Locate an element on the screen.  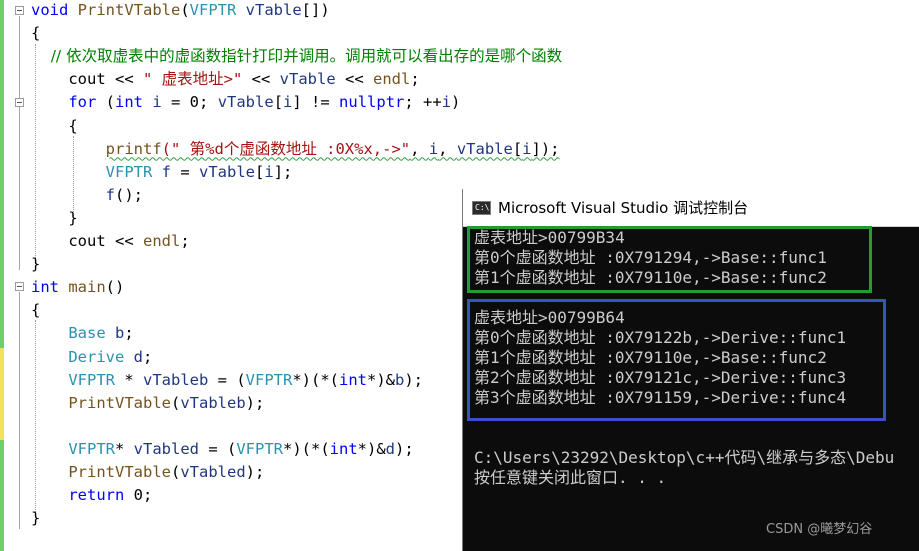
console-titlebar: C:\ Microsoft Visual Studio 调试控制台 is located at coordinates (691, 208).